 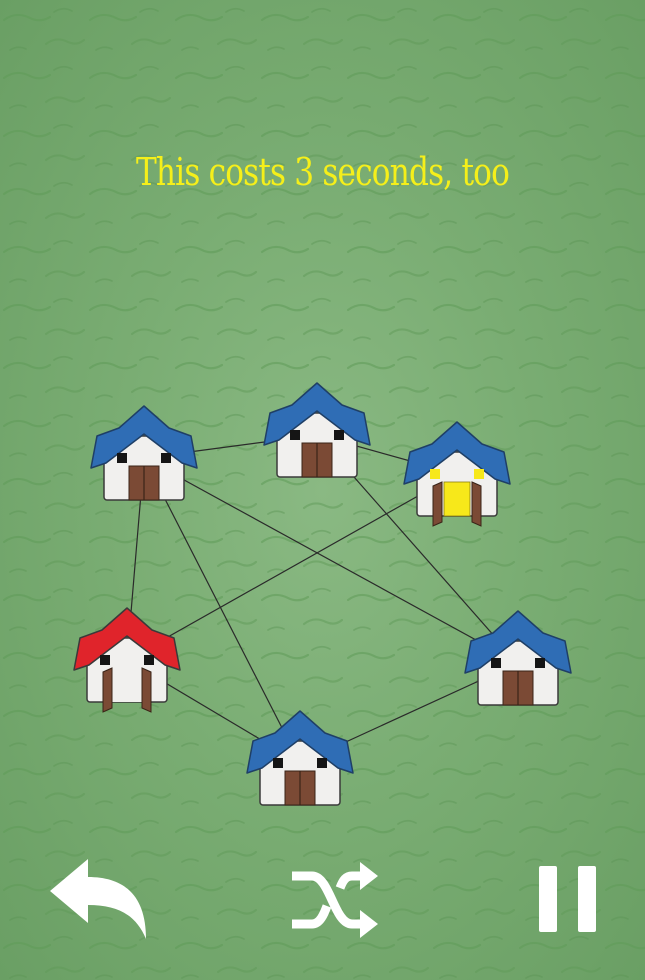 What do you see at coordinates (292, 567) in the screenshot?
I see `road-top-right-middle-left` at bounding box center [292, 567].